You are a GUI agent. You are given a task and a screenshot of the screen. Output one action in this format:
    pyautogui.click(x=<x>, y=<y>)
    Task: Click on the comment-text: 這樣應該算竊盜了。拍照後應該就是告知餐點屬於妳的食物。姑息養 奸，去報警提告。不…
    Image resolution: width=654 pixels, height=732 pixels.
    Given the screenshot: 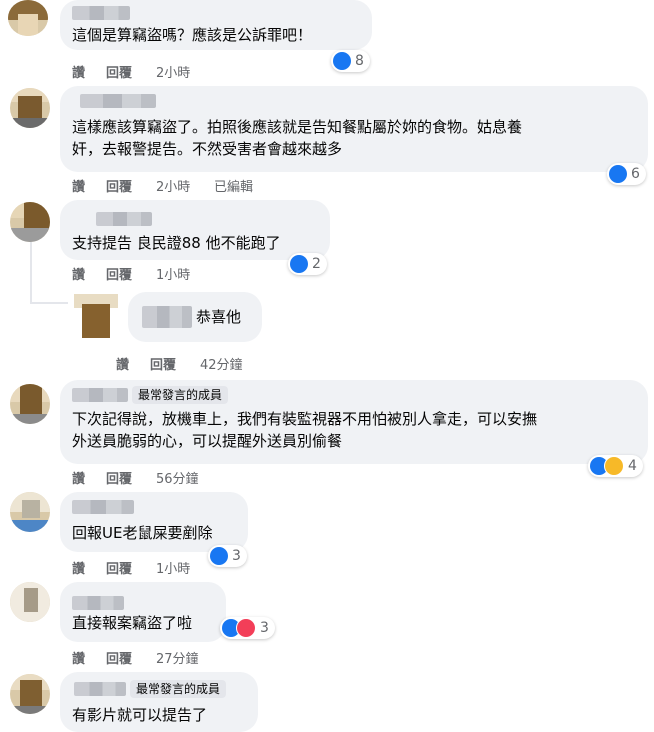 What is the action you would take?
    pyautogui.click(x=297, y=138)
    